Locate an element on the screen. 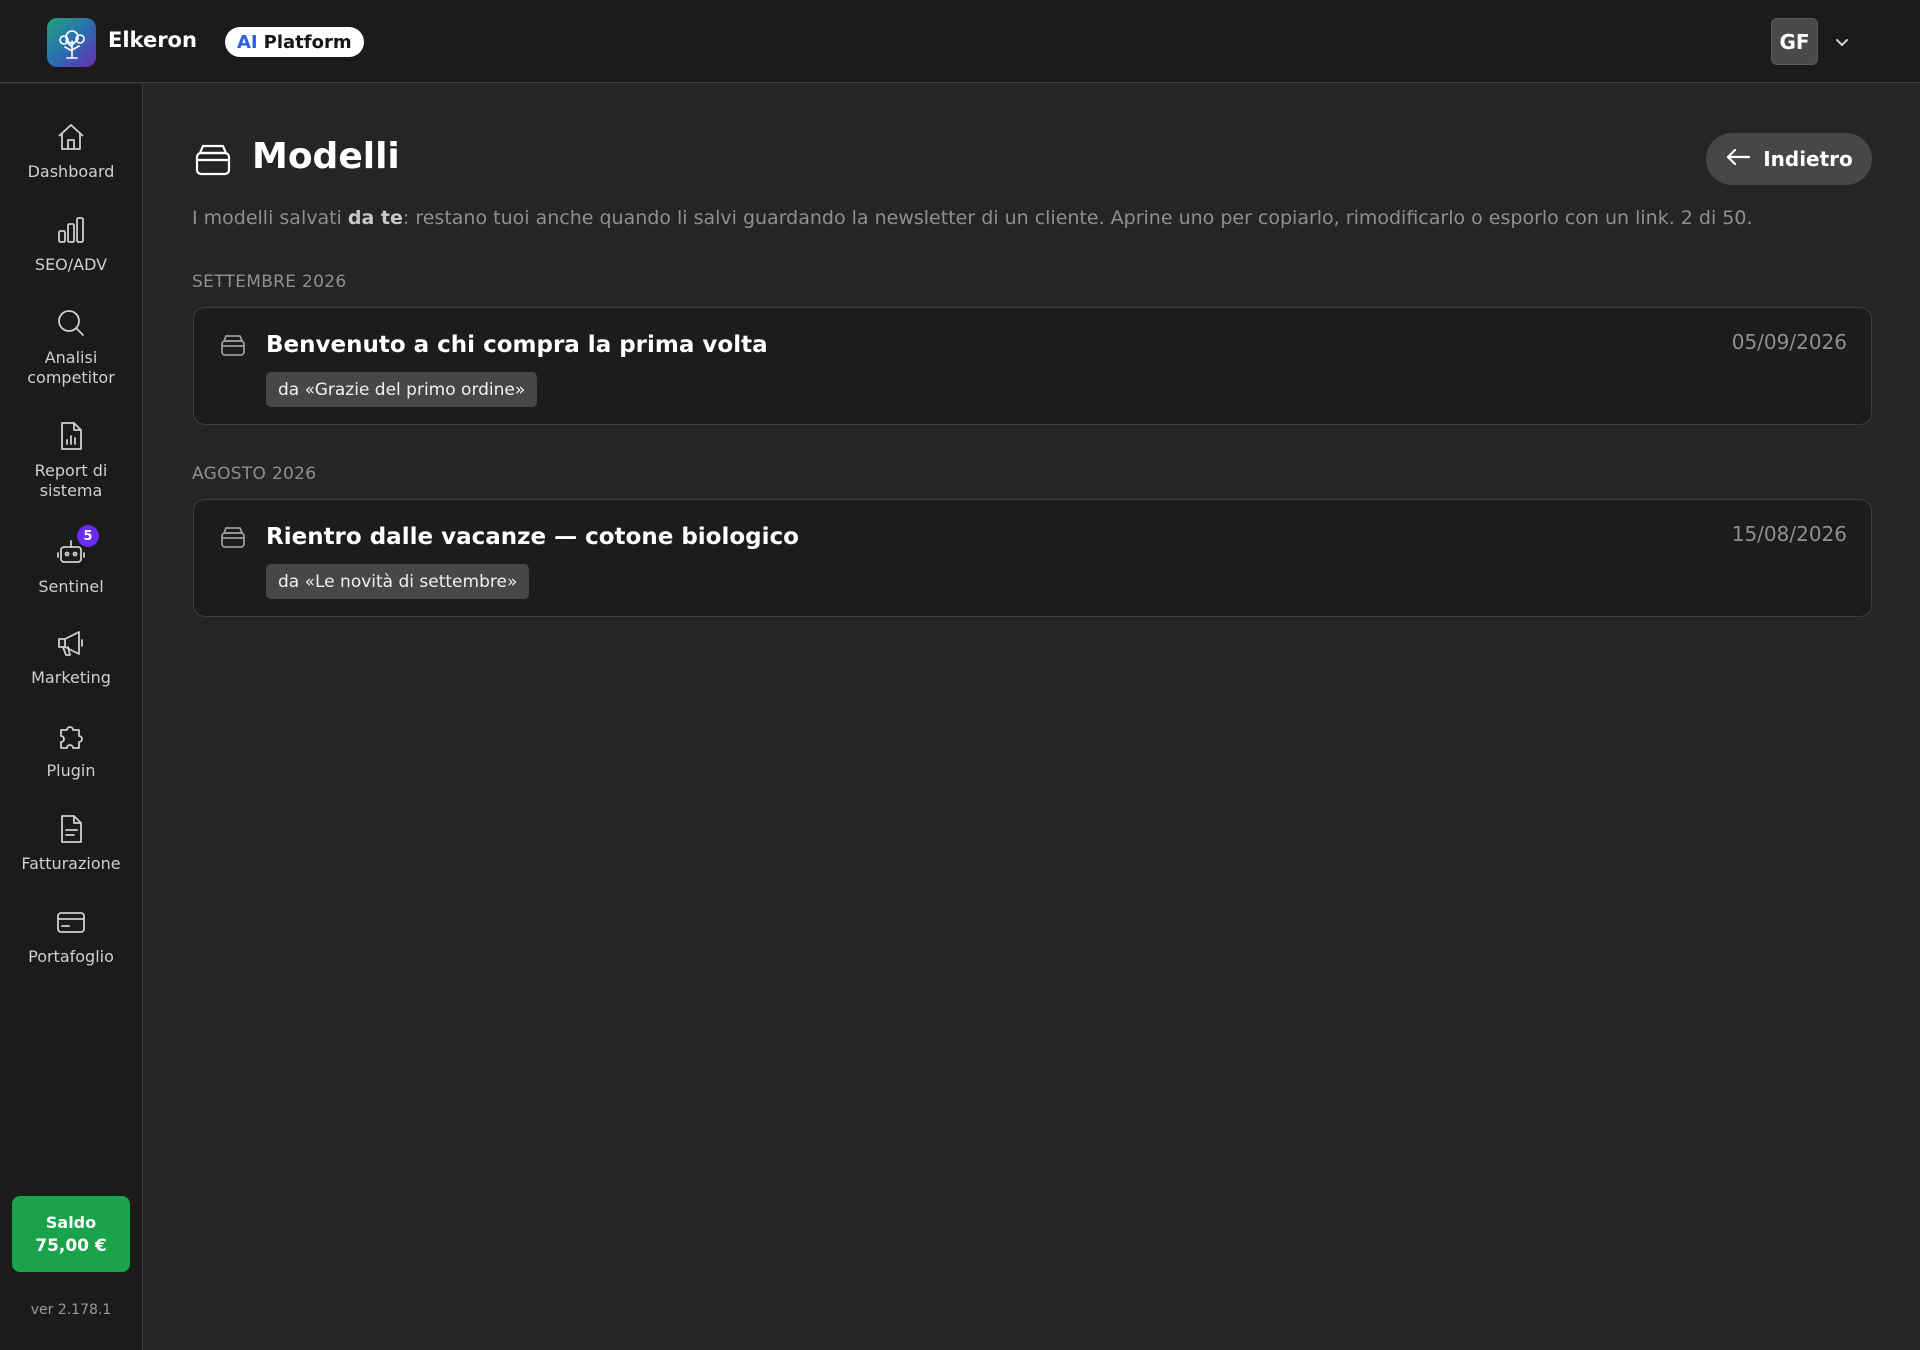 This screenshot has width=1920, height=1350. sidebar-item-label: Fatturazione is located at coordinates (71, 863).